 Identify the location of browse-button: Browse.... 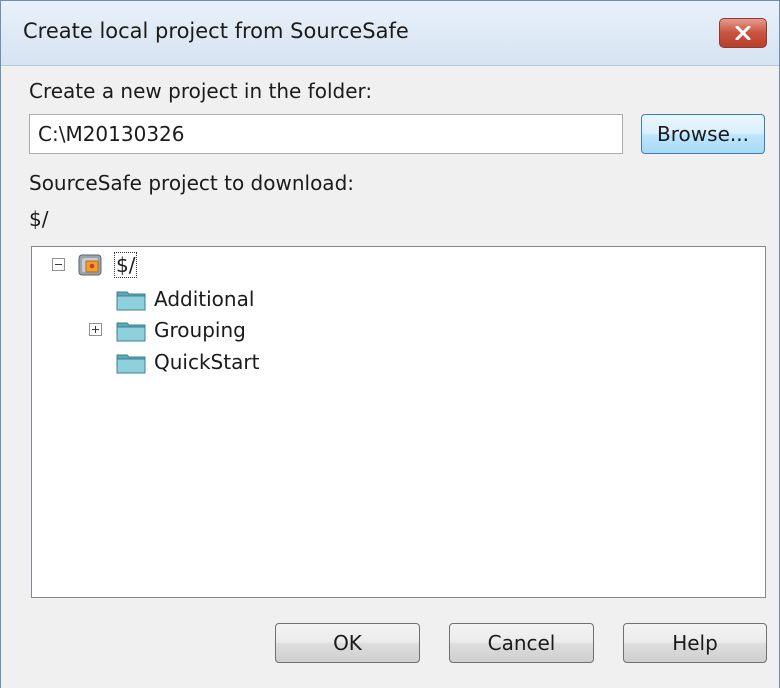
(703, 134).